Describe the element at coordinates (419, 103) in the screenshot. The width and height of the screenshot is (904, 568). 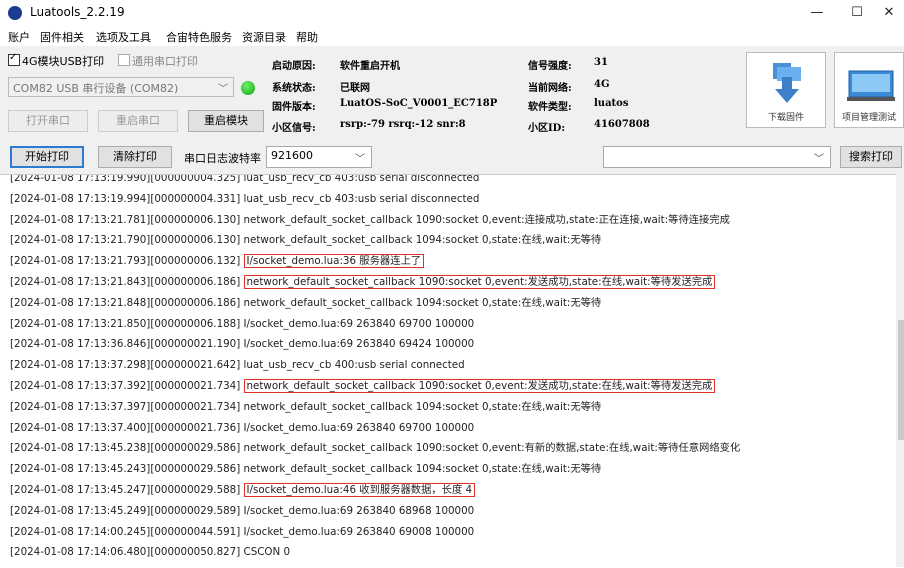
I see `firmware-version-value: LuatOS-SoC_V0001_EC718P` at that location.